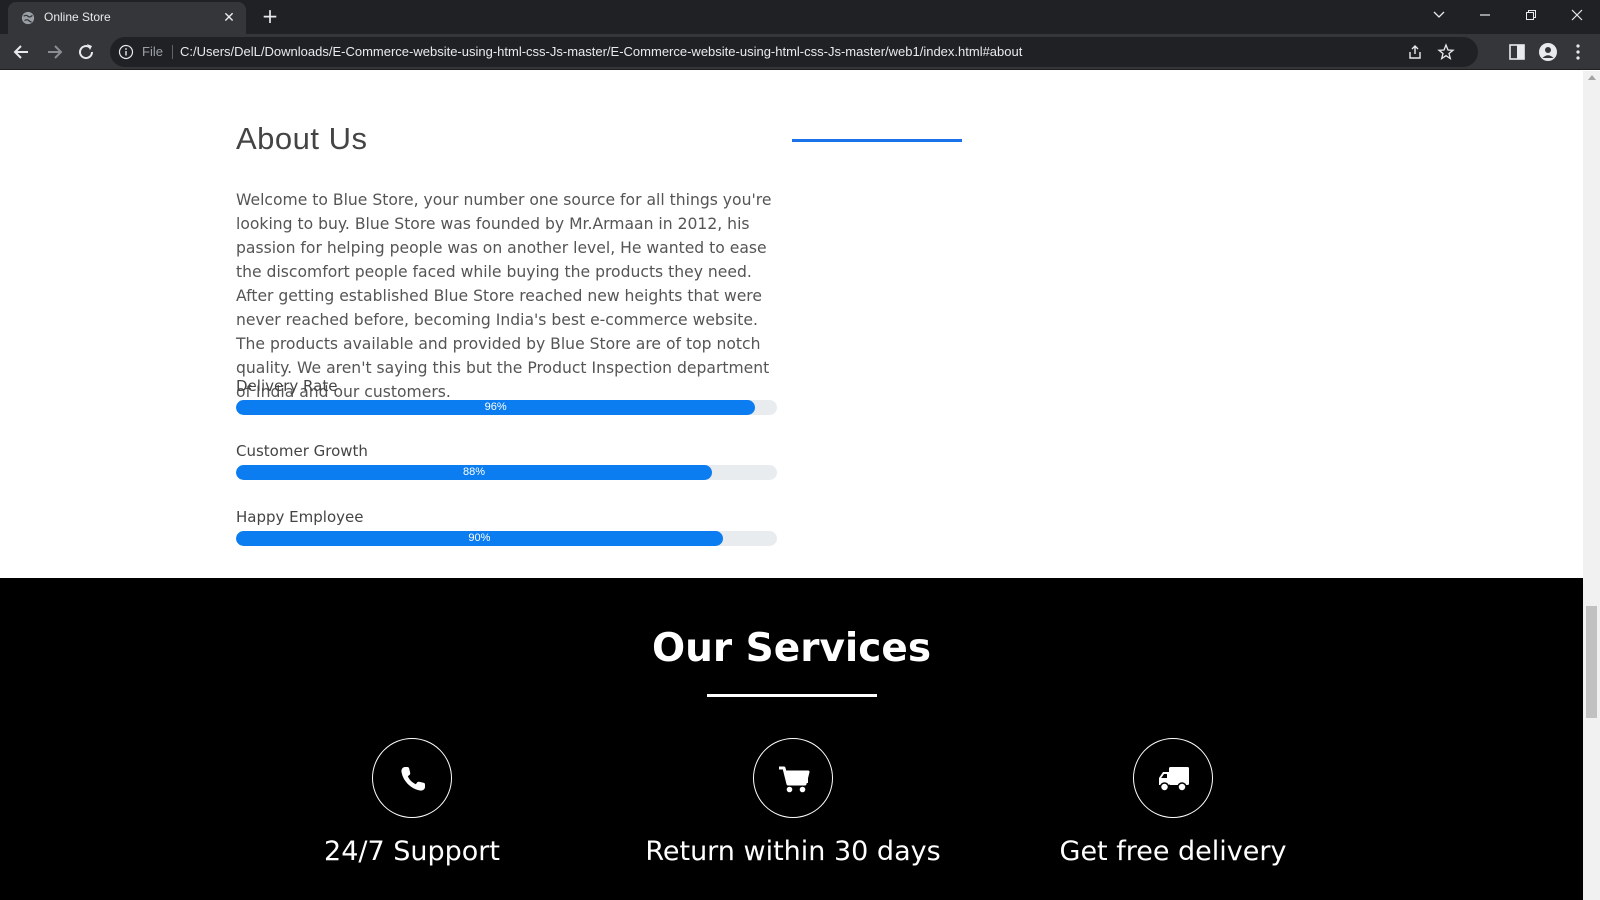 The image size is (1600, 900). I want to click on about-title: About Us, so click(302, 138).